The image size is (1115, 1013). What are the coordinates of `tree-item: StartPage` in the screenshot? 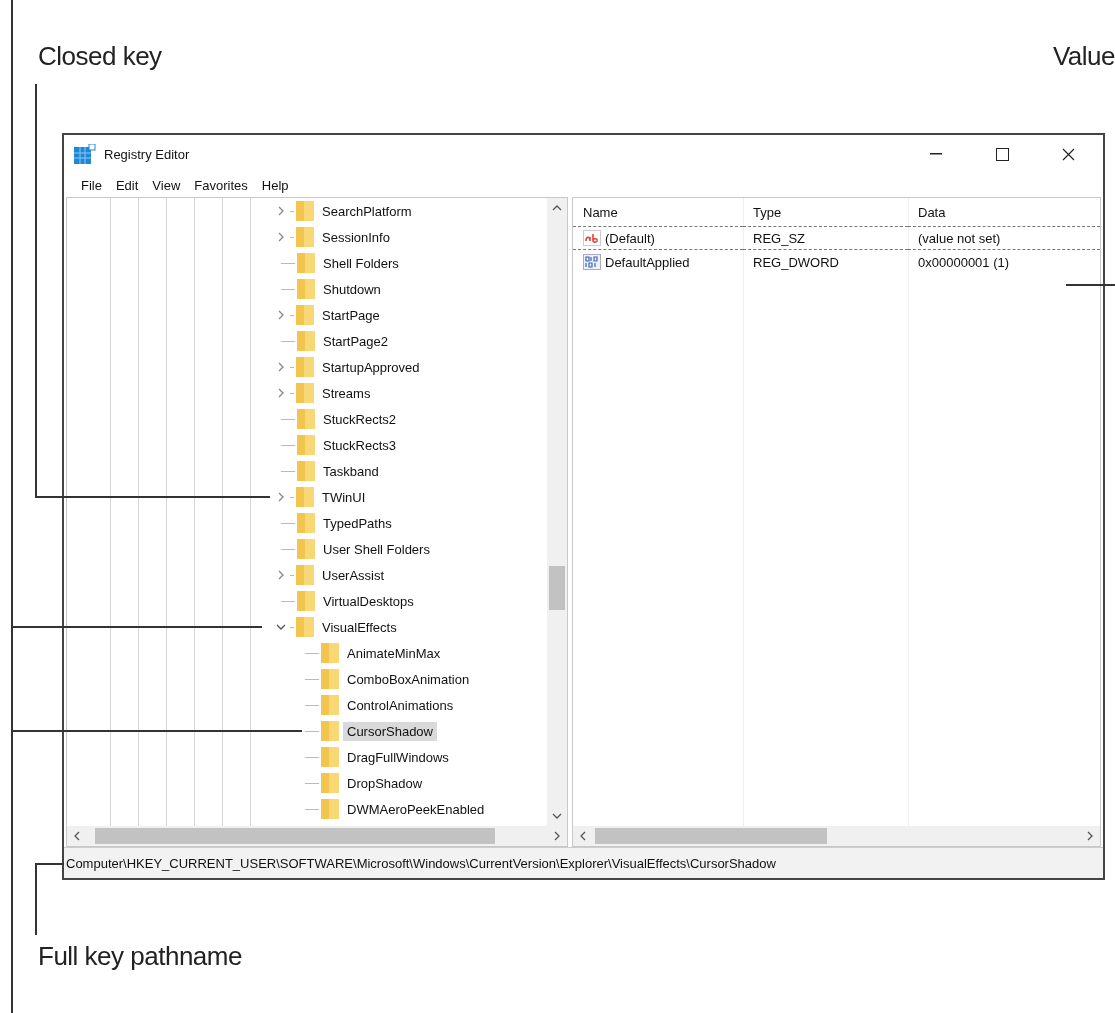 It's located at (351, 315).